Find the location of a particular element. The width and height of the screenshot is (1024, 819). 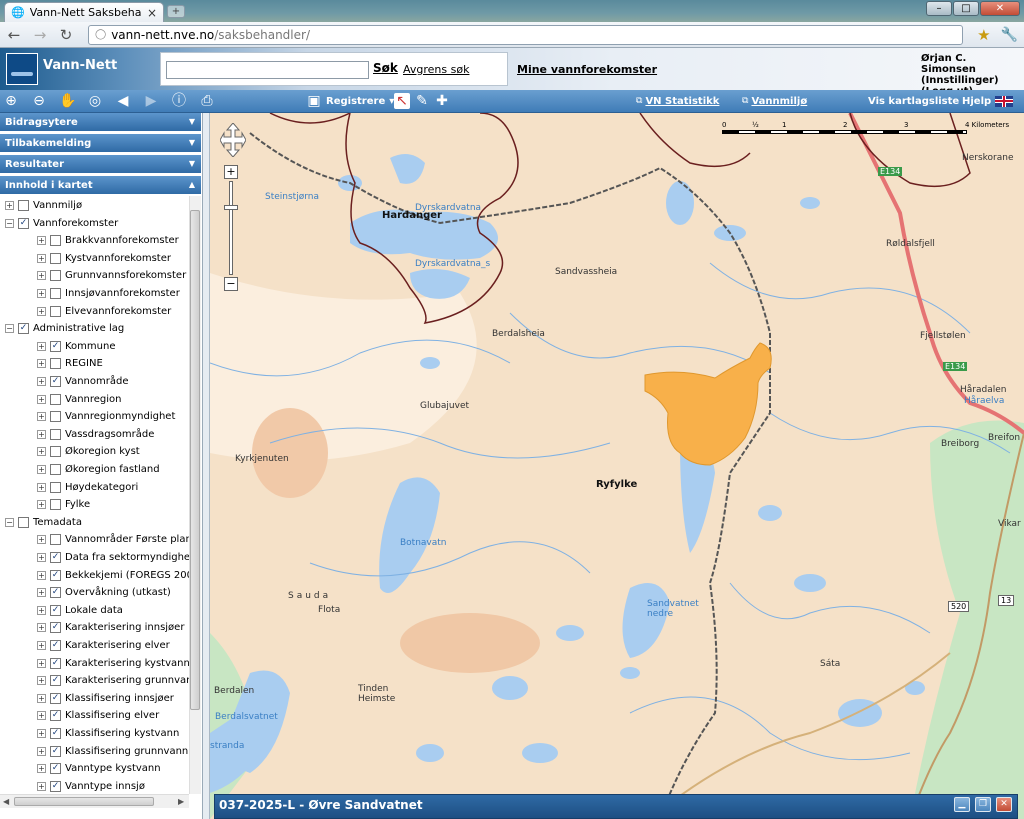

collapse-icon: − is located at coordinates (9, 329).